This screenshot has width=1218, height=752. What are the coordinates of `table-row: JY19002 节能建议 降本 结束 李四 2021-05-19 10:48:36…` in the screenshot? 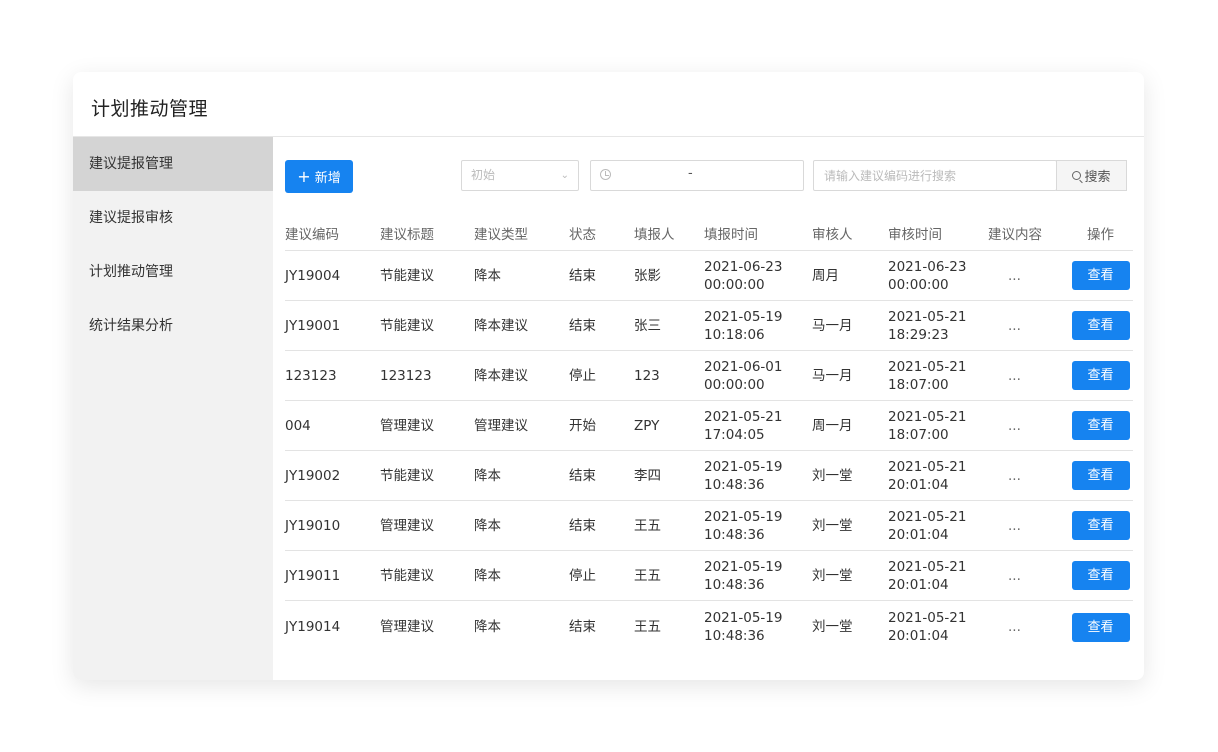 It's located at (709, 475).